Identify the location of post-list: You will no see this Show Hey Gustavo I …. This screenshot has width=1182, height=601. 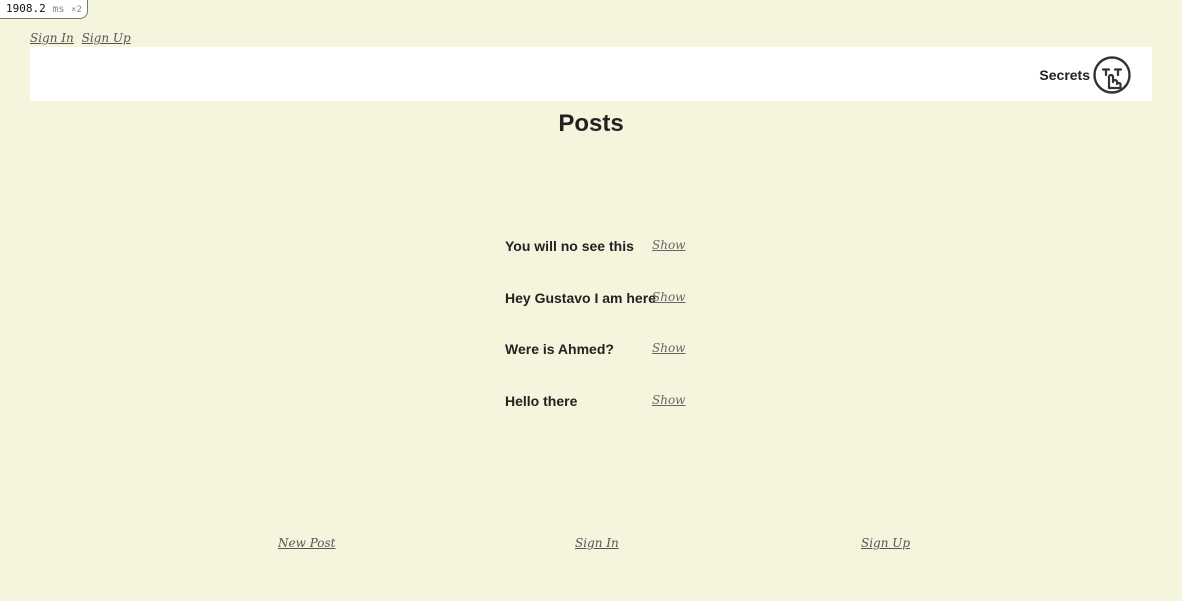
(595, 339).